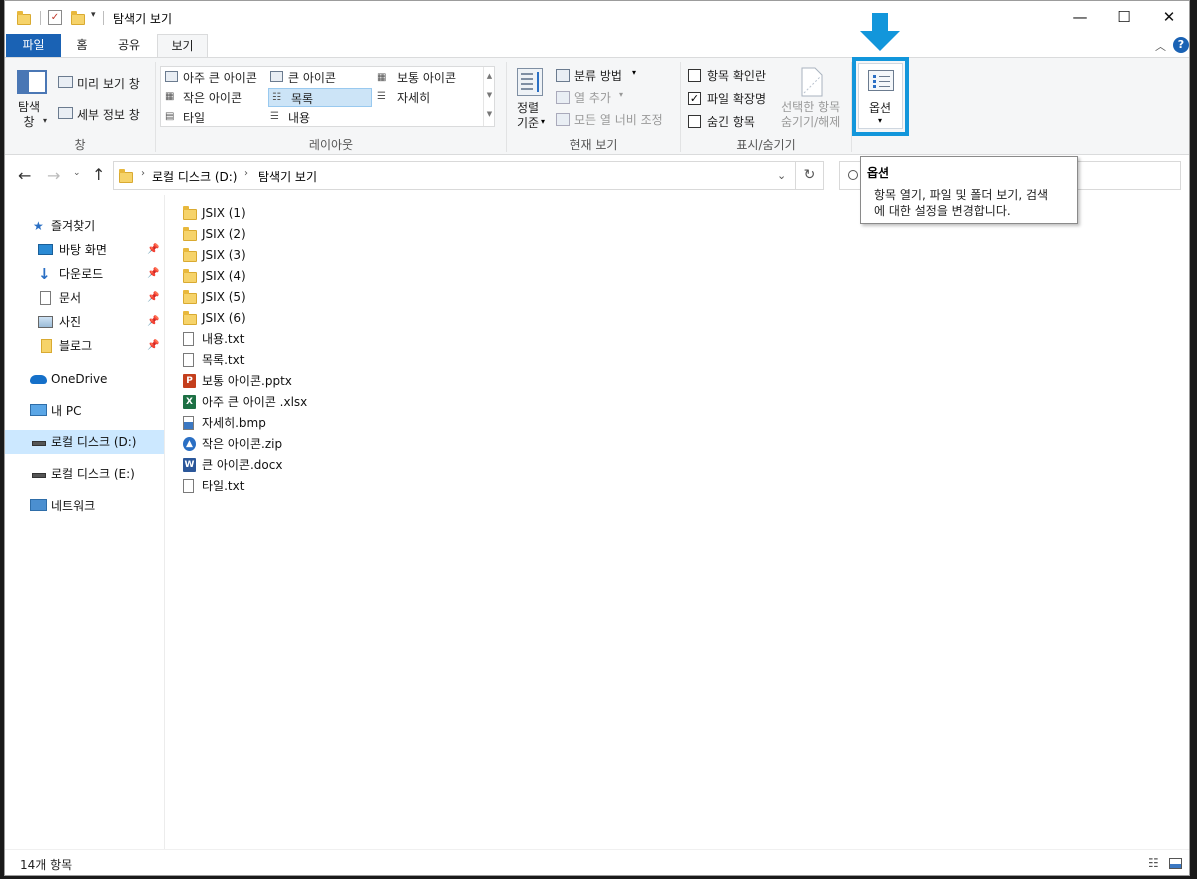  Describe the element at coordinates (812, 82) in the screenshot. I see `hide-selected-icon` at that location.